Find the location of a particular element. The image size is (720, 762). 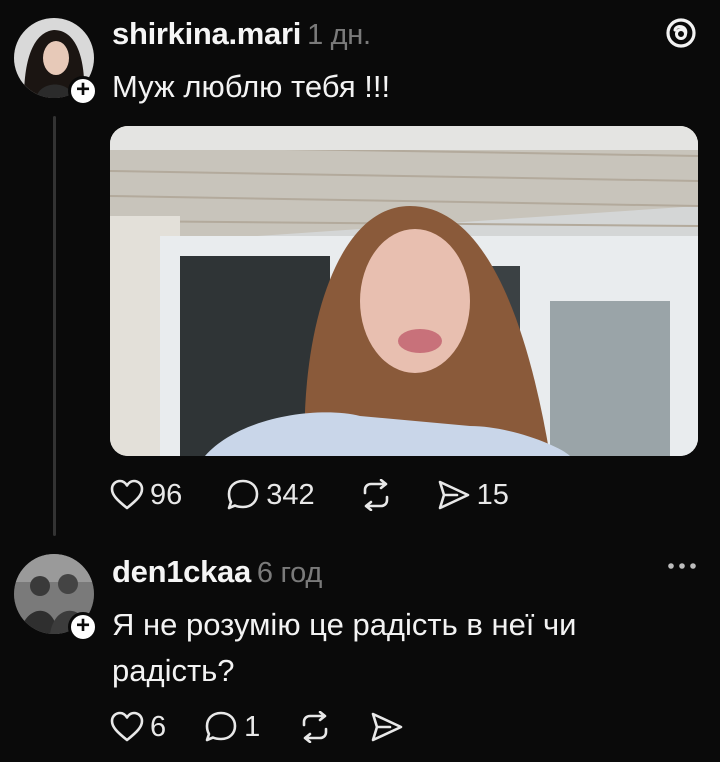

reply-actions: 6 1 is located at coordinates (279, 727).